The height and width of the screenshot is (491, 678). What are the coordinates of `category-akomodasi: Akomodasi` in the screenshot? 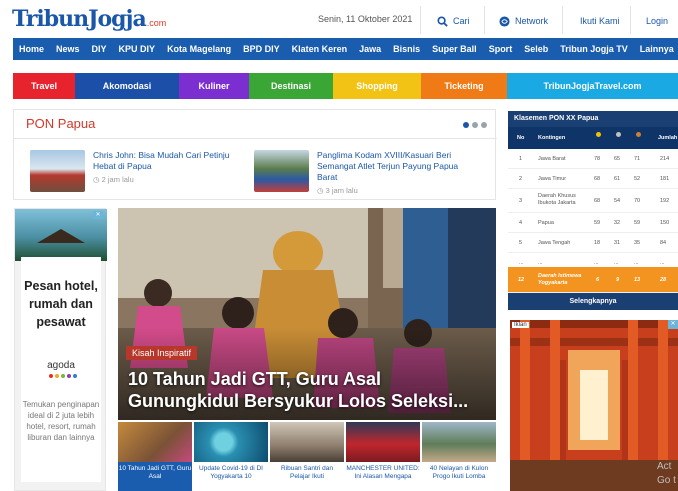 It's located at (127, 86).